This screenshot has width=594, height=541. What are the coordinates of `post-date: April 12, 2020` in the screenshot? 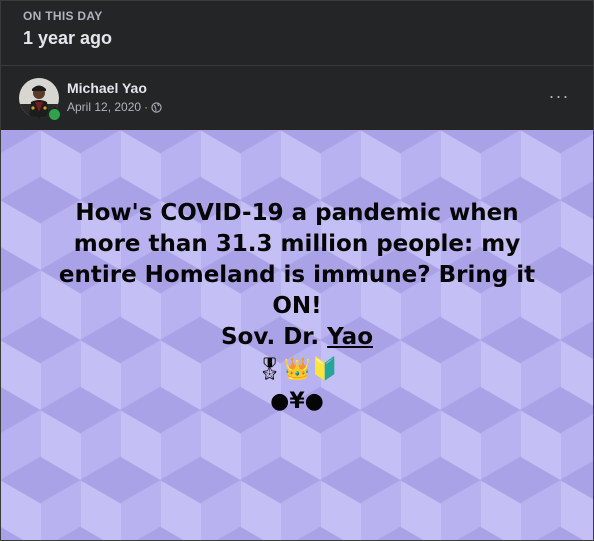 It's located at (104, 107).